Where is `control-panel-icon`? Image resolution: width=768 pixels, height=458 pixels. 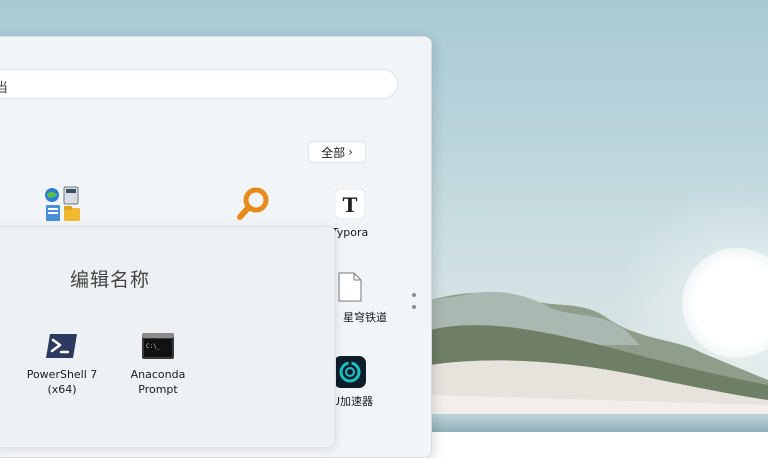 control-panel-icon is located at coordinates (62, 203).